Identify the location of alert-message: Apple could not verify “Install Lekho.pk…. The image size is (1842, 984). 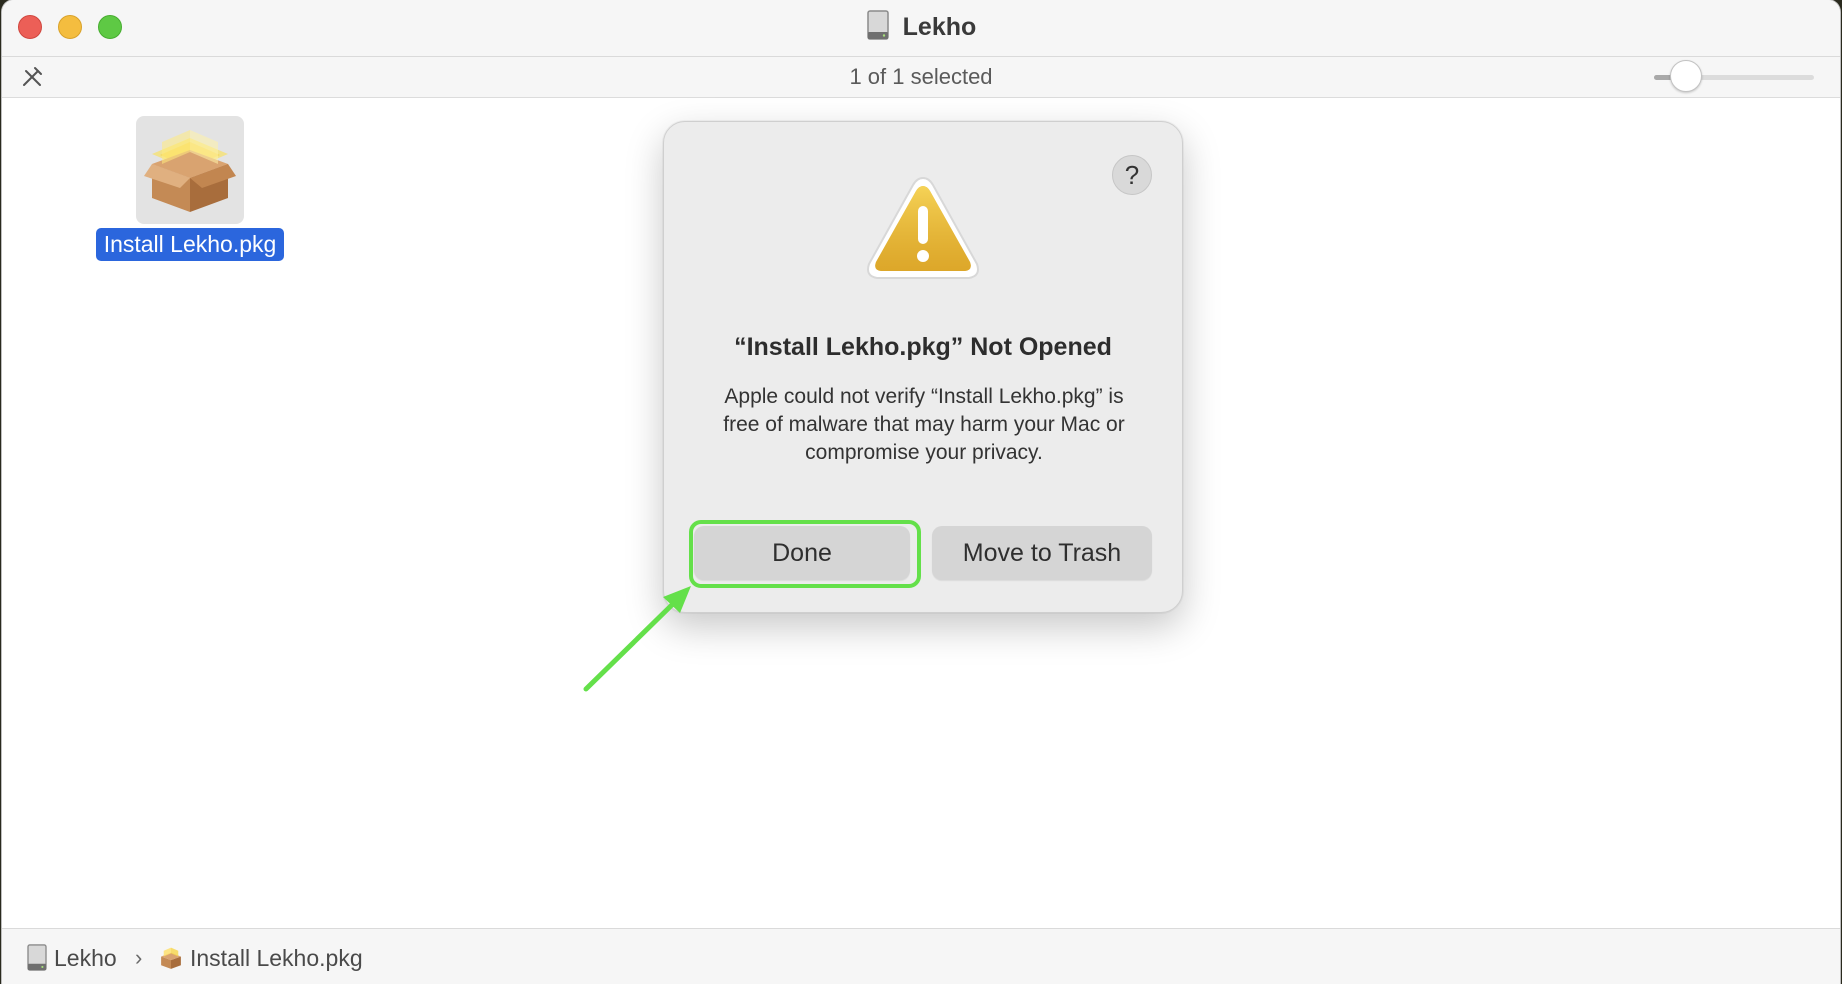
(924, 424).